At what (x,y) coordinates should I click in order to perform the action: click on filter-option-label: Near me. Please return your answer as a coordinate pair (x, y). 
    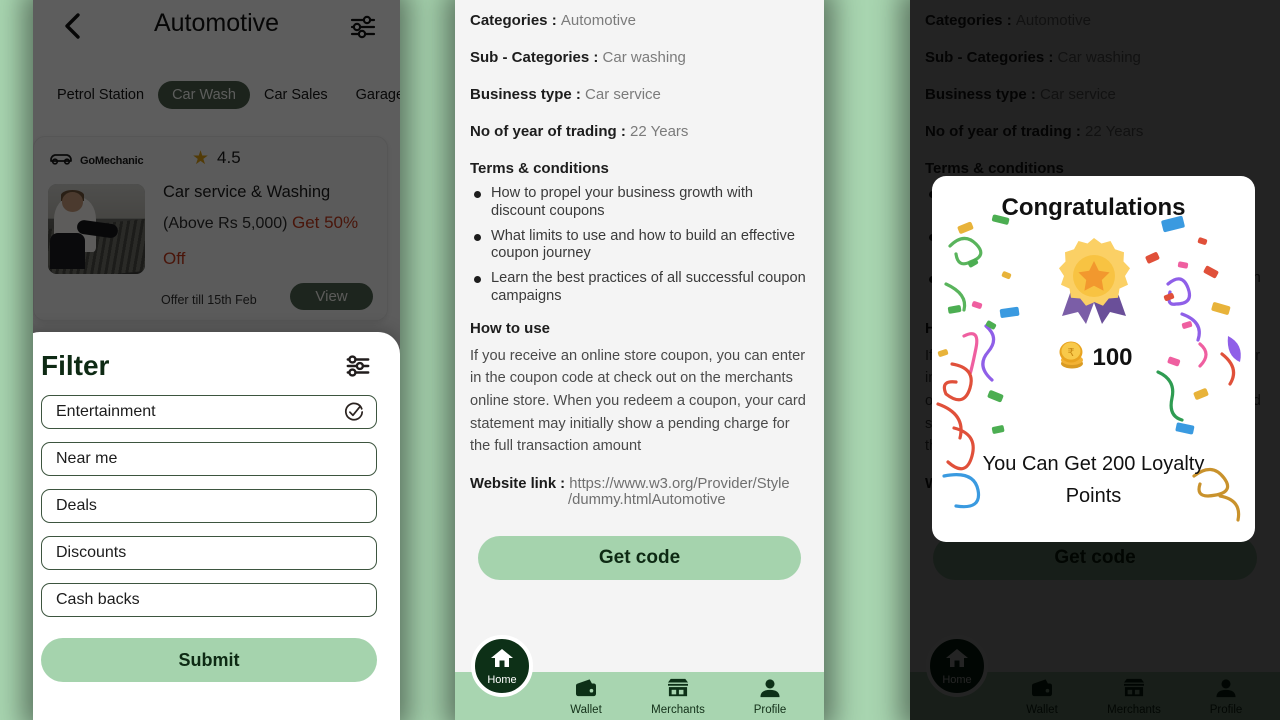
    Looking at the image, I should click on (87, 458).